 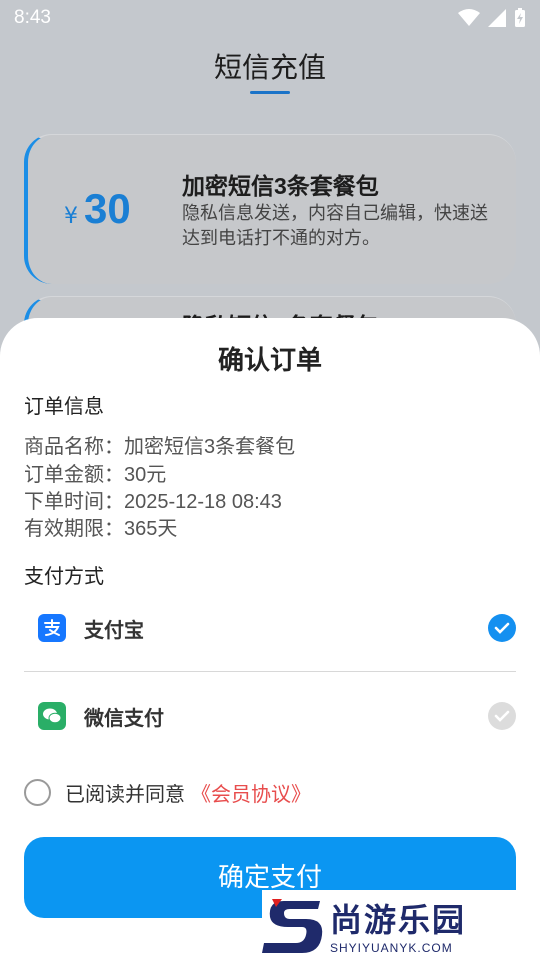 I want to click on package-description: 隐私信息发送，内容自己编辑，快速送达到电话打不通的对方。, so click(x=335, y=225).